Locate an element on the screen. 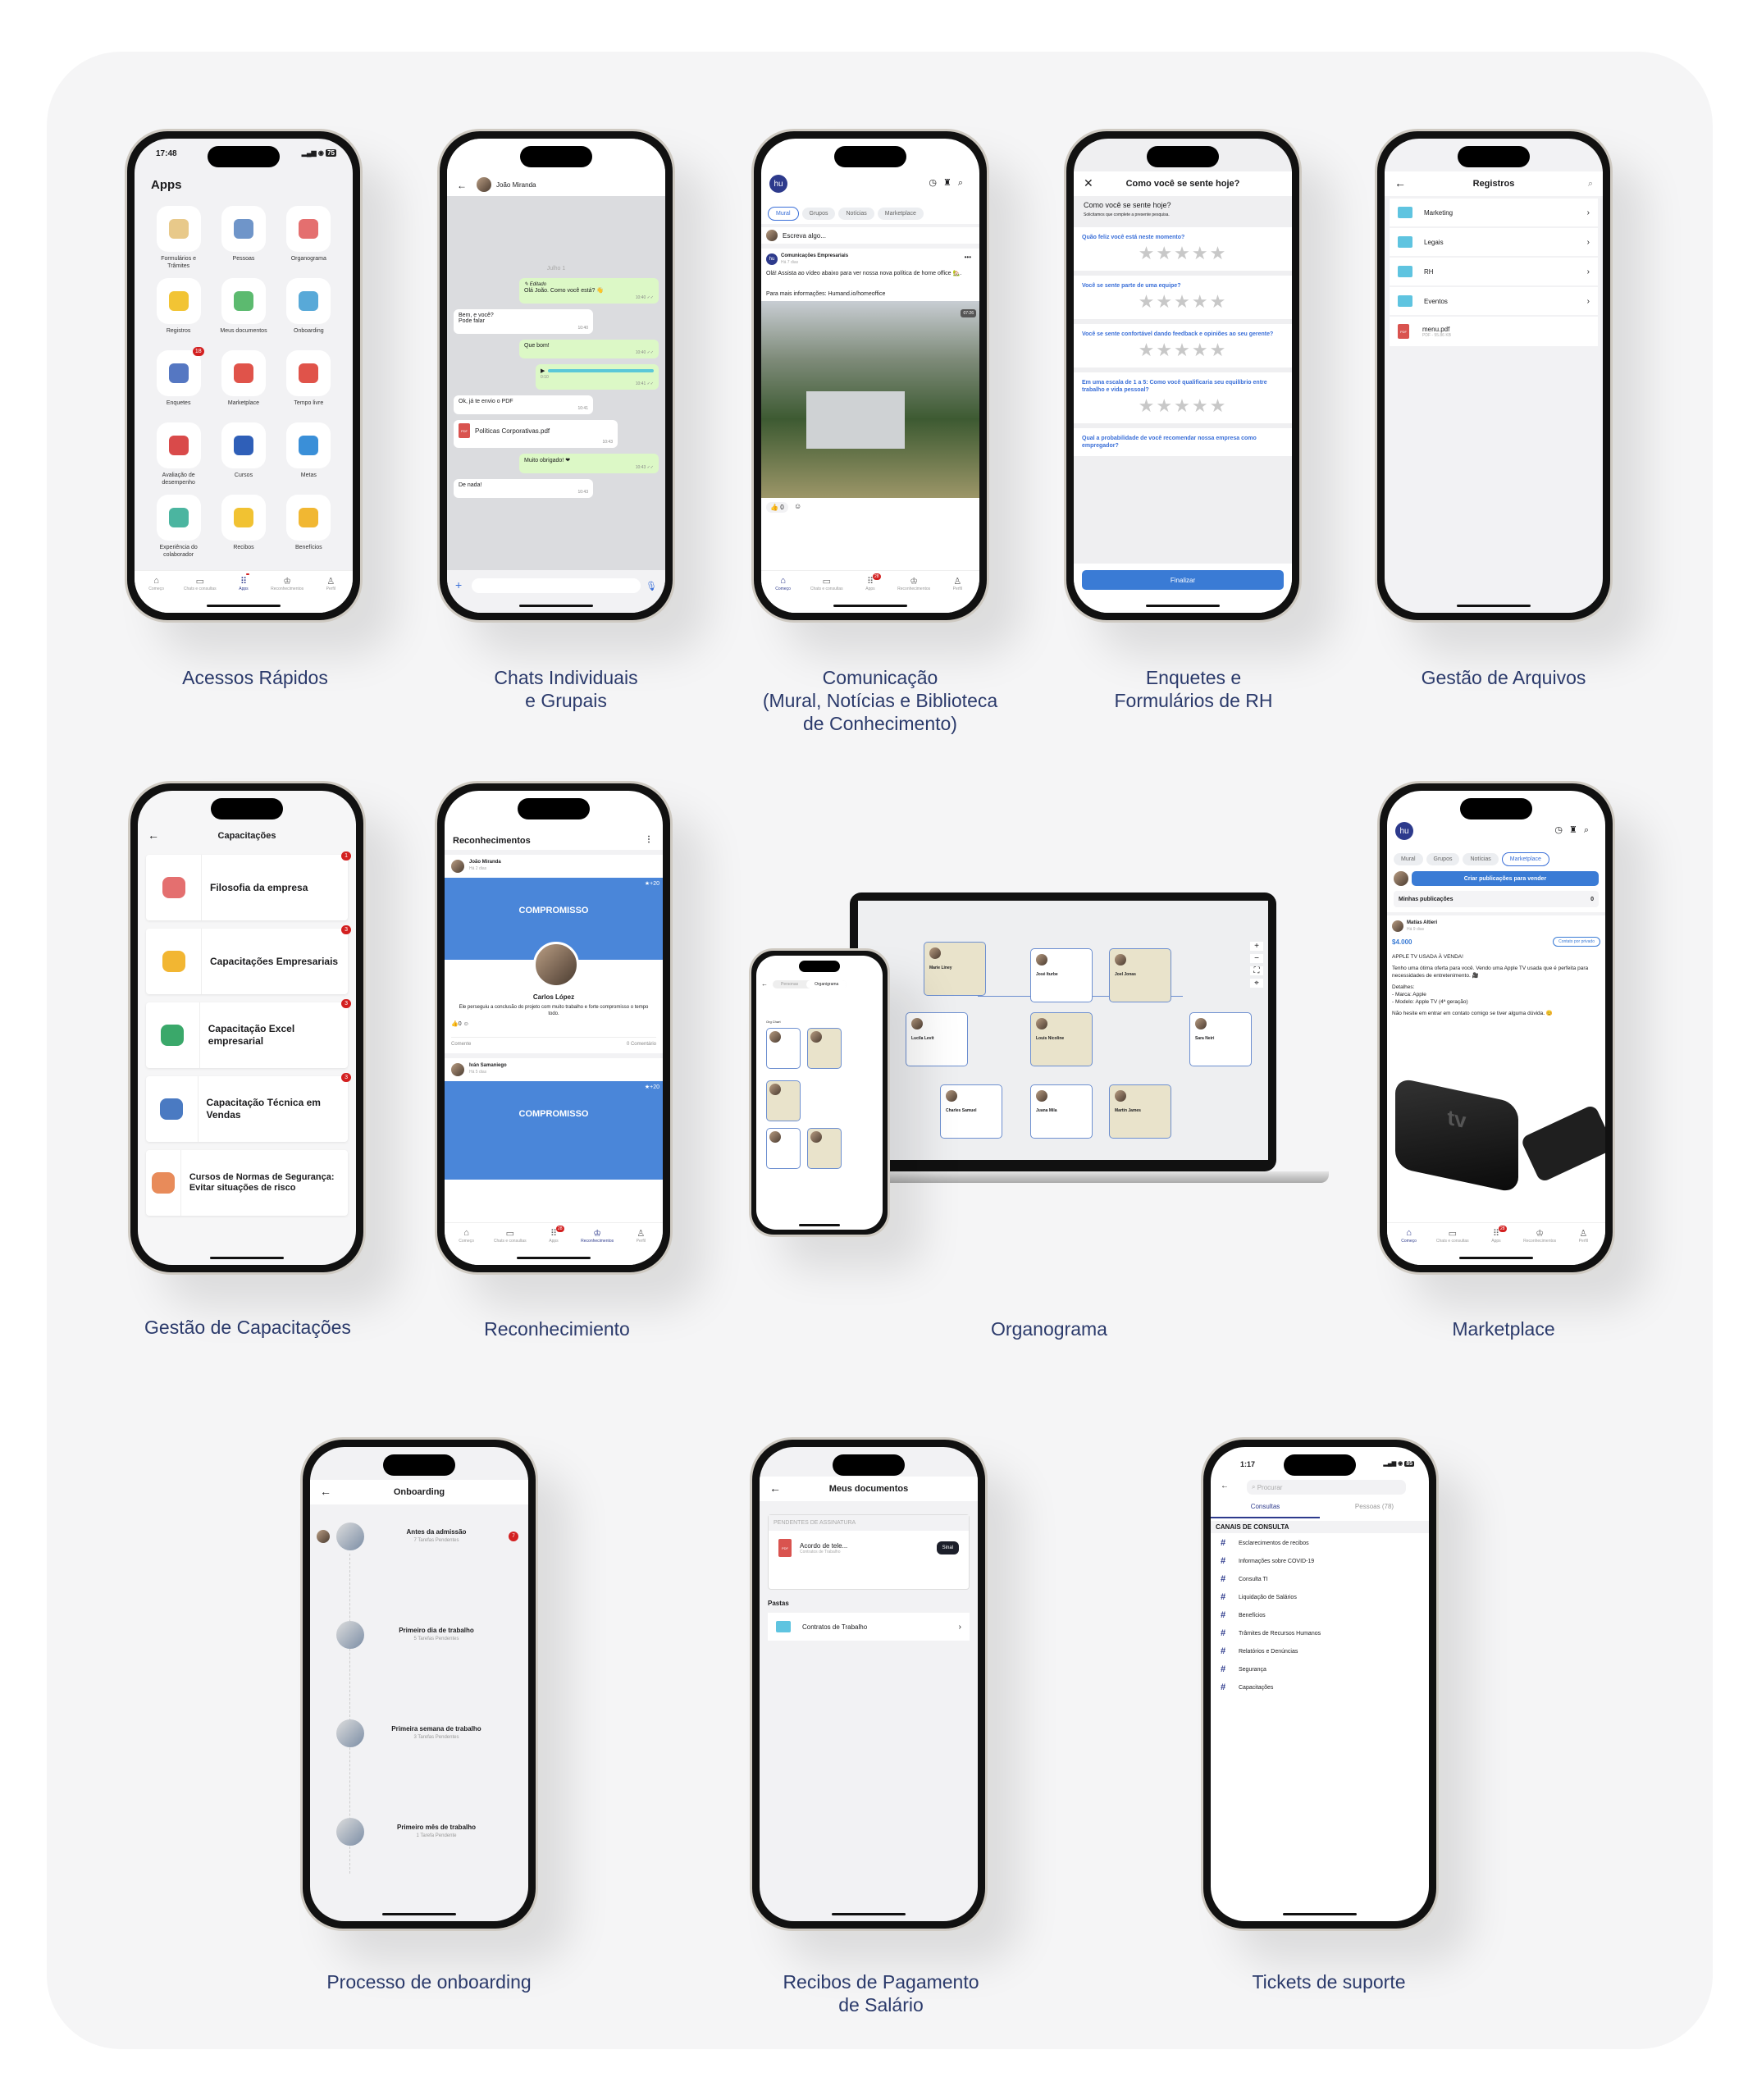  tab-org-chart: Organigrama is located at coordinates (826, 984).